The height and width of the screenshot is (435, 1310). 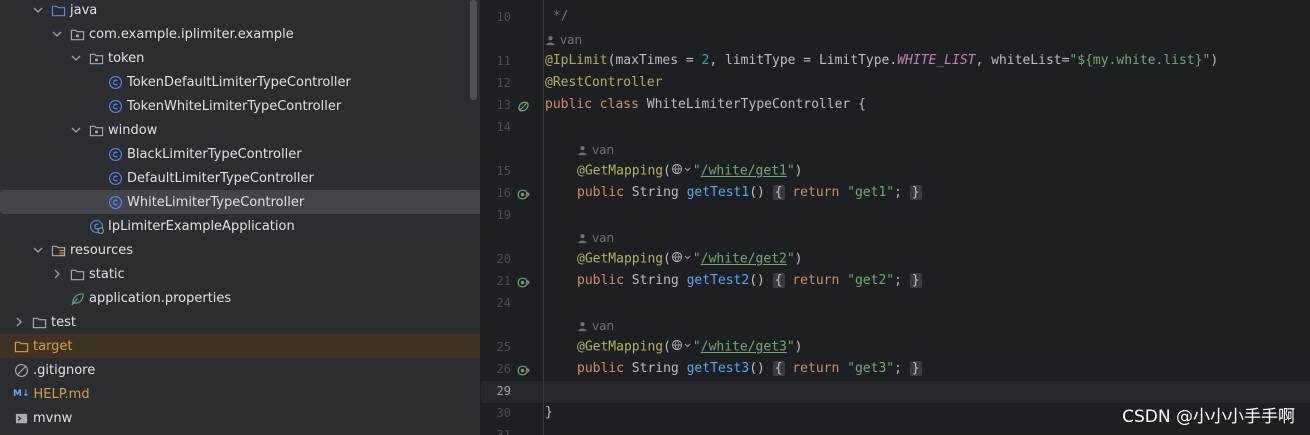 What do you see at coordinates (160, 298) in the screenshot?
I see `tree-item-label: application.properties` at bounding box center [160, 298].